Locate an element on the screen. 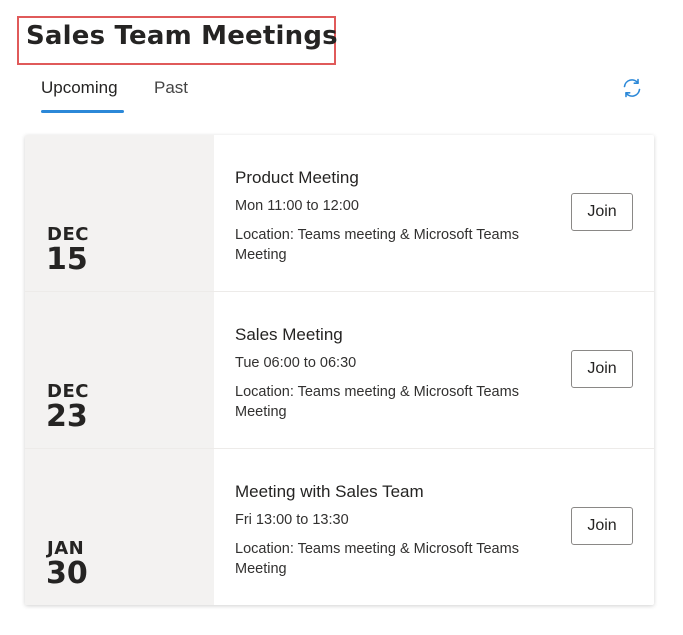 The width and height of the screenshot is (683, 635). active-tab-indicator is located at coordinates (82, 111).